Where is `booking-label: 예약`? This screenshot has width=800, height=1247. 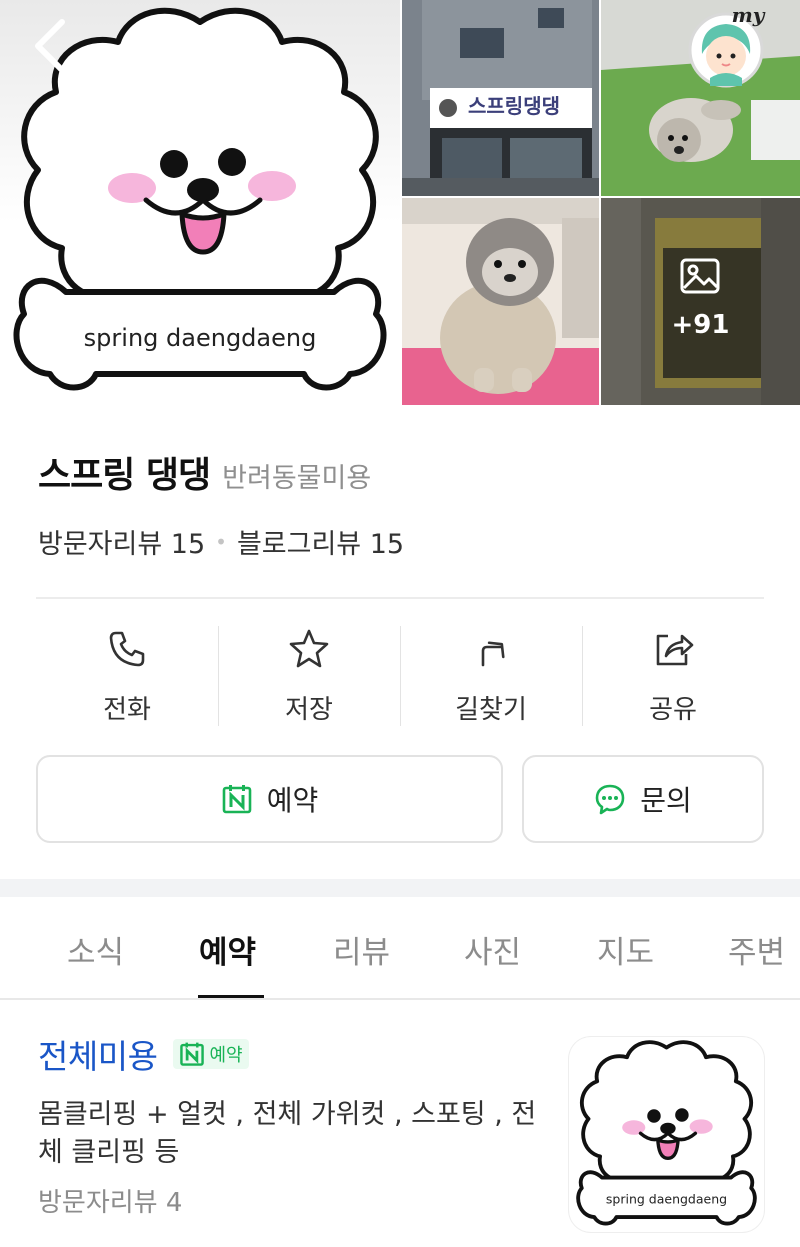 booking-label: 예약 is located at coordinates (292, 800).